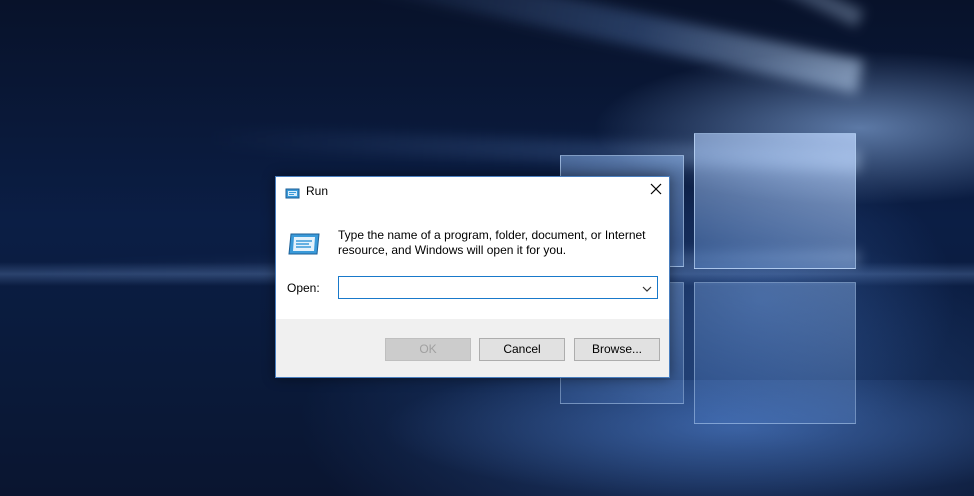 This screenshot has height=496, width=974. I want to click on dropdown-button, so click(647, 287).